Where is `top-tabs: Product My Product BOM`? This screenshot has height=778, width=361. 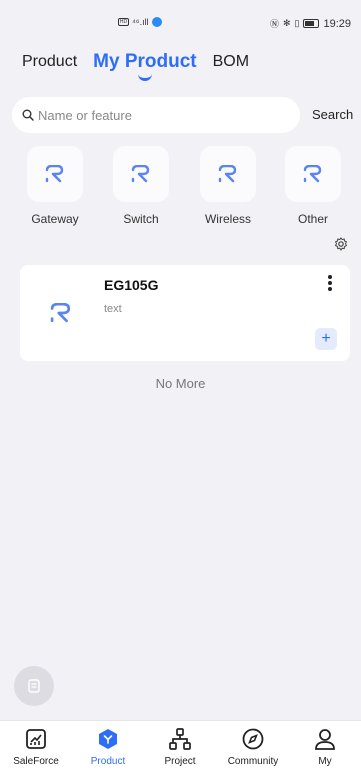 top-tabs: Product My Product BOM is located at coordinates (143, 66).